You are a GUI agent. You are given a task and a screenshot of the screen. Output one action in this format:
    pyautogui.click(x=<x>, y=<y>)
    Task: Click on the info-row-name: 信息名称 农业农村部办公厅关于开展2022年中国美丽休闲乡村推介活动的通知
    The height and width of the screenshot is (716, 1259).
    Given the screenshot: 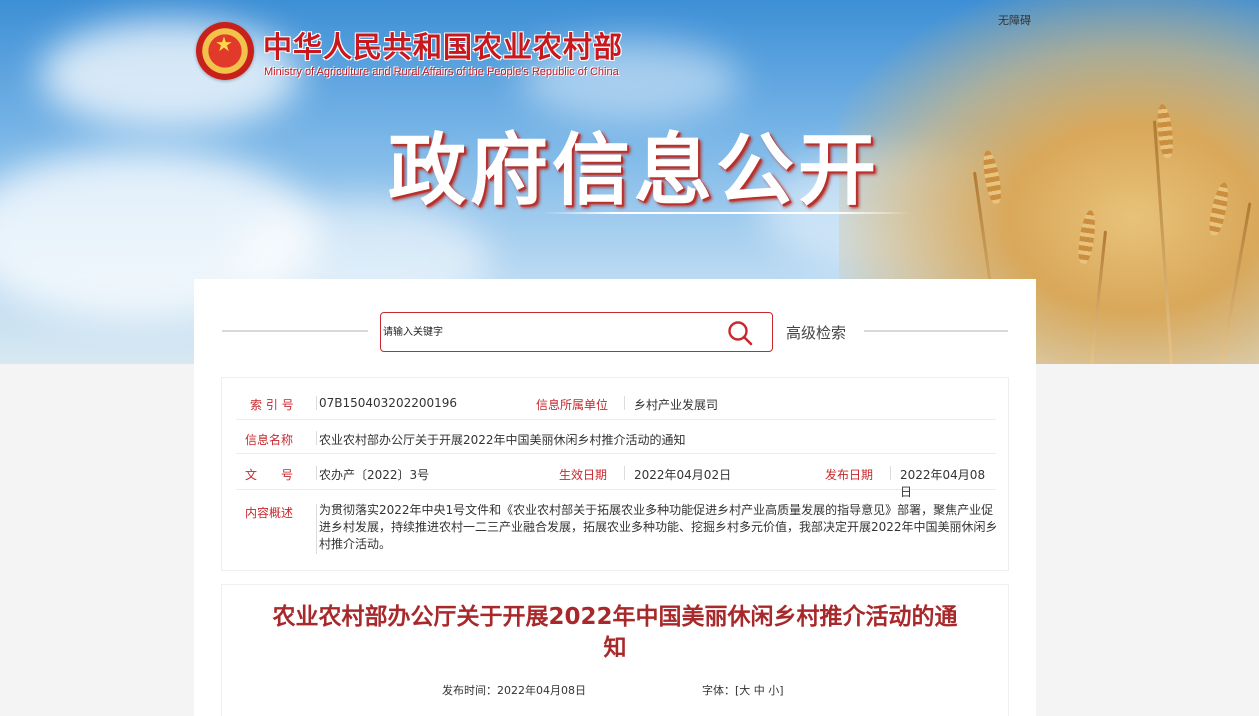 What is the action you would take?
    pyautogui.click(x=616, y=437)
    